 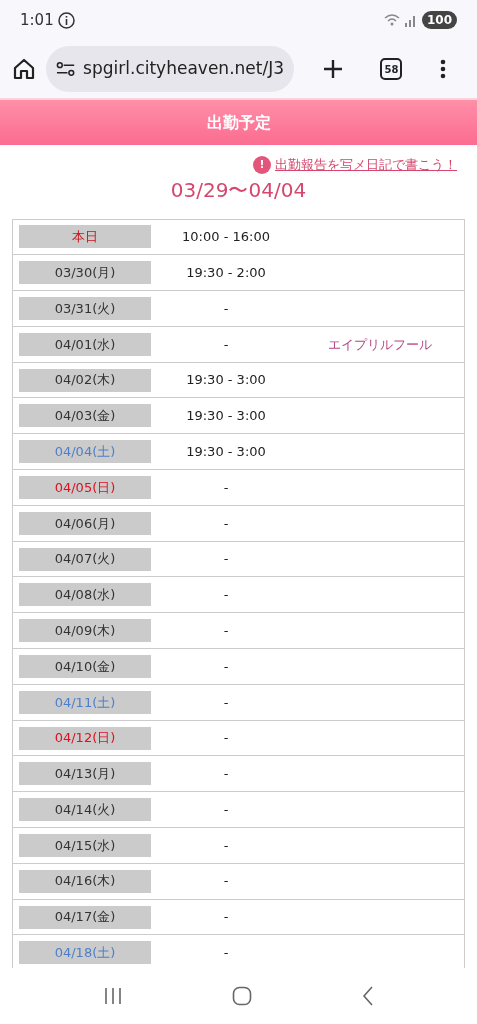 I want to click on date-cell: 04/15(水), so click(x=85, y=845).